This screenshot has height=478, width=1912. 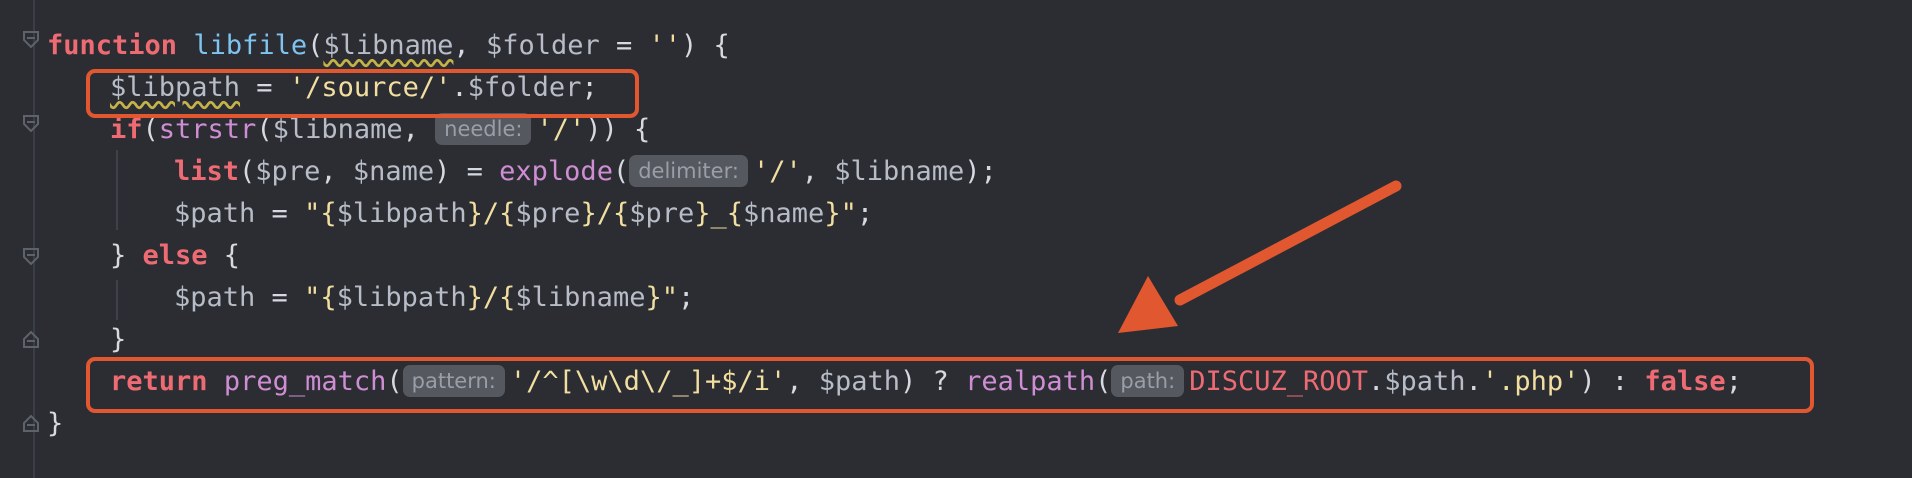 I want to click on arrow-head, so click(x=1148, y=304).